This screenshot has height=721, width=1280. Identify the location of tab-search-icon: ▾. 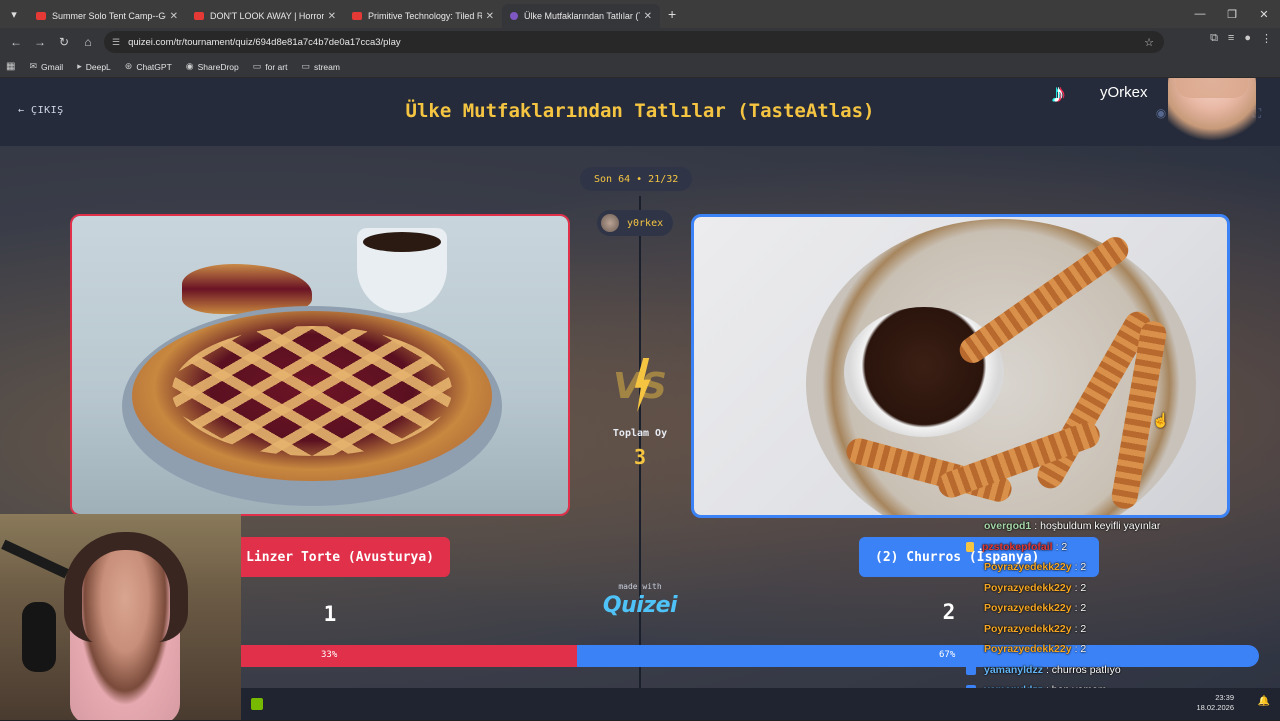
(14, 14).